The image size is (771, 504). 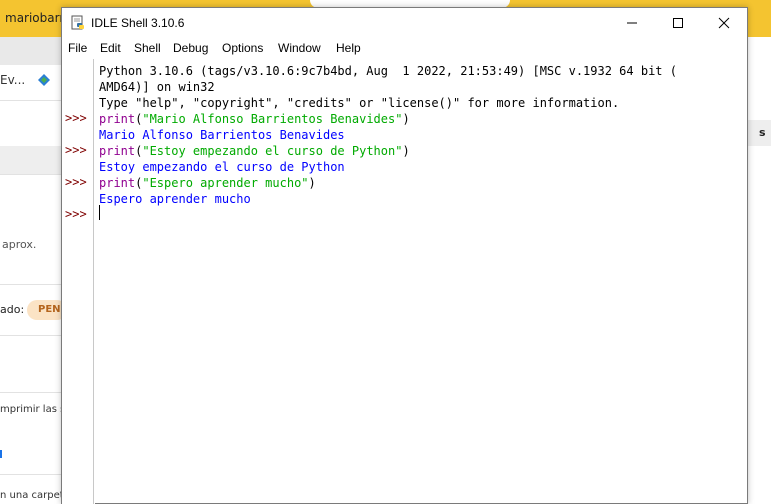 I want to click on menu-edit: Edit, so click(x=110, y=48).